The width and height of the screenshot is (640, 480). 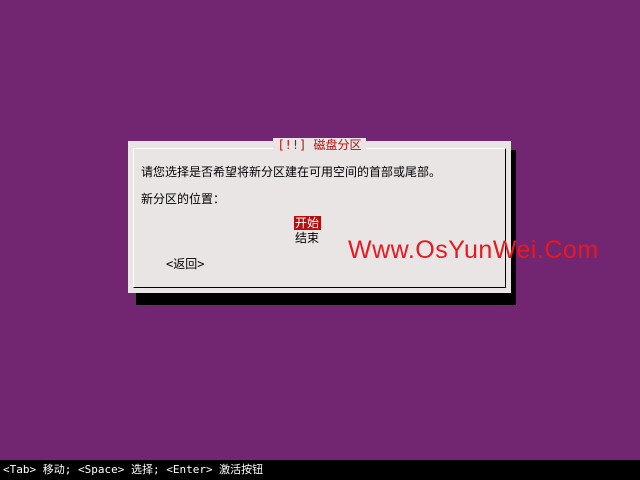 I want to click on back-button: <返回>, so click(x=185, y=264).